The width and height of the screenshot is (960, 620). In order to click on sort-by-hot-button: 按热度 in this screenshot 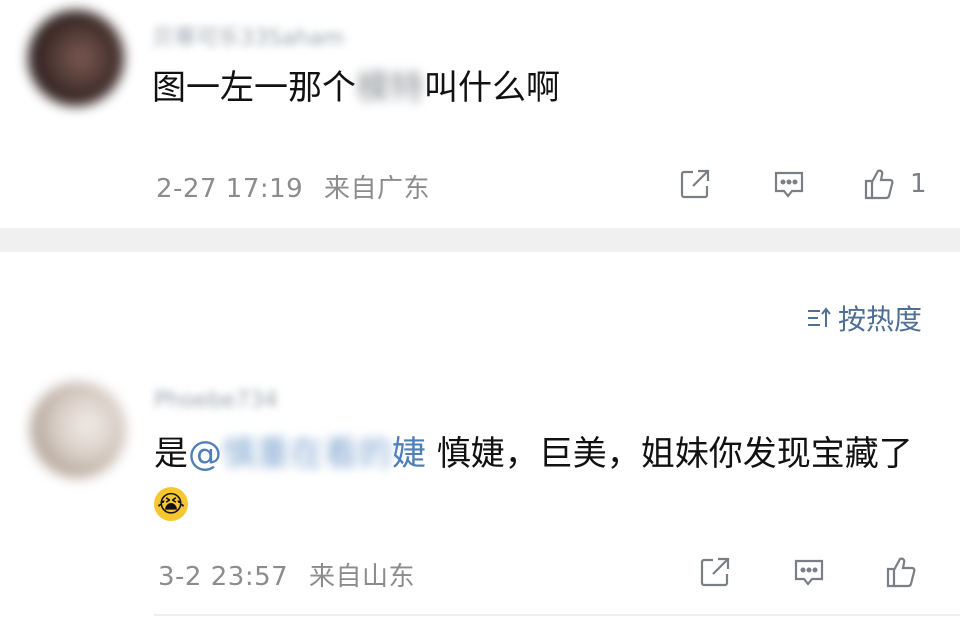, I will do `click(864, 318)`.